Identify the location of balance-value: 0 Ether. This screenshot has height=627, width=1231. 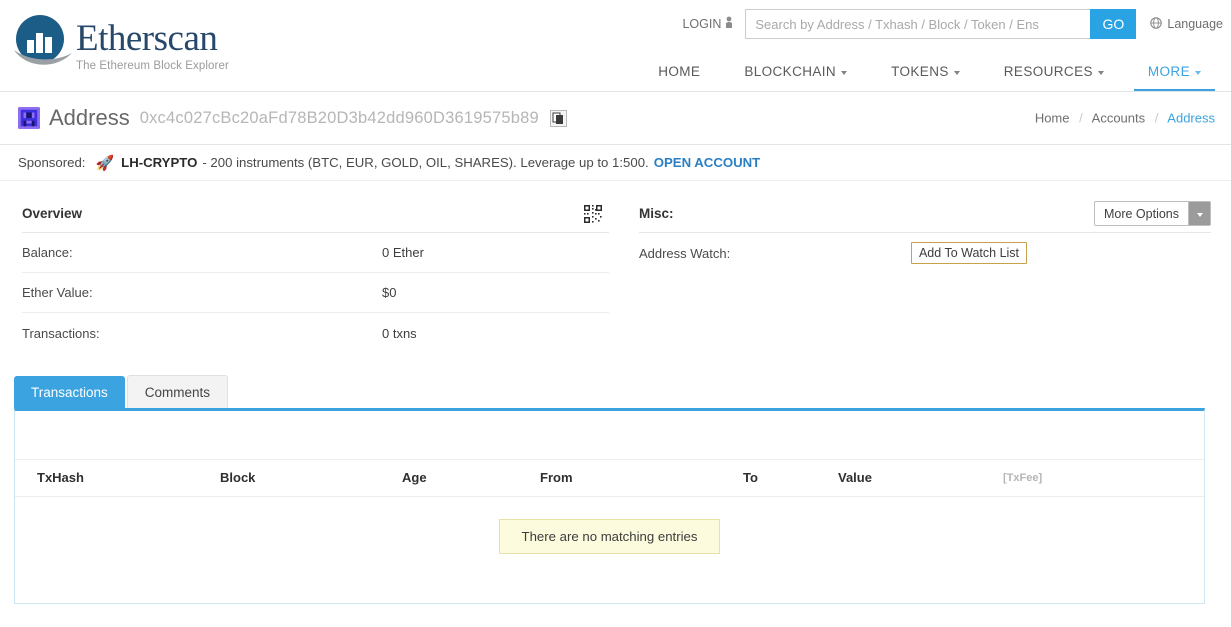
(403, 252).